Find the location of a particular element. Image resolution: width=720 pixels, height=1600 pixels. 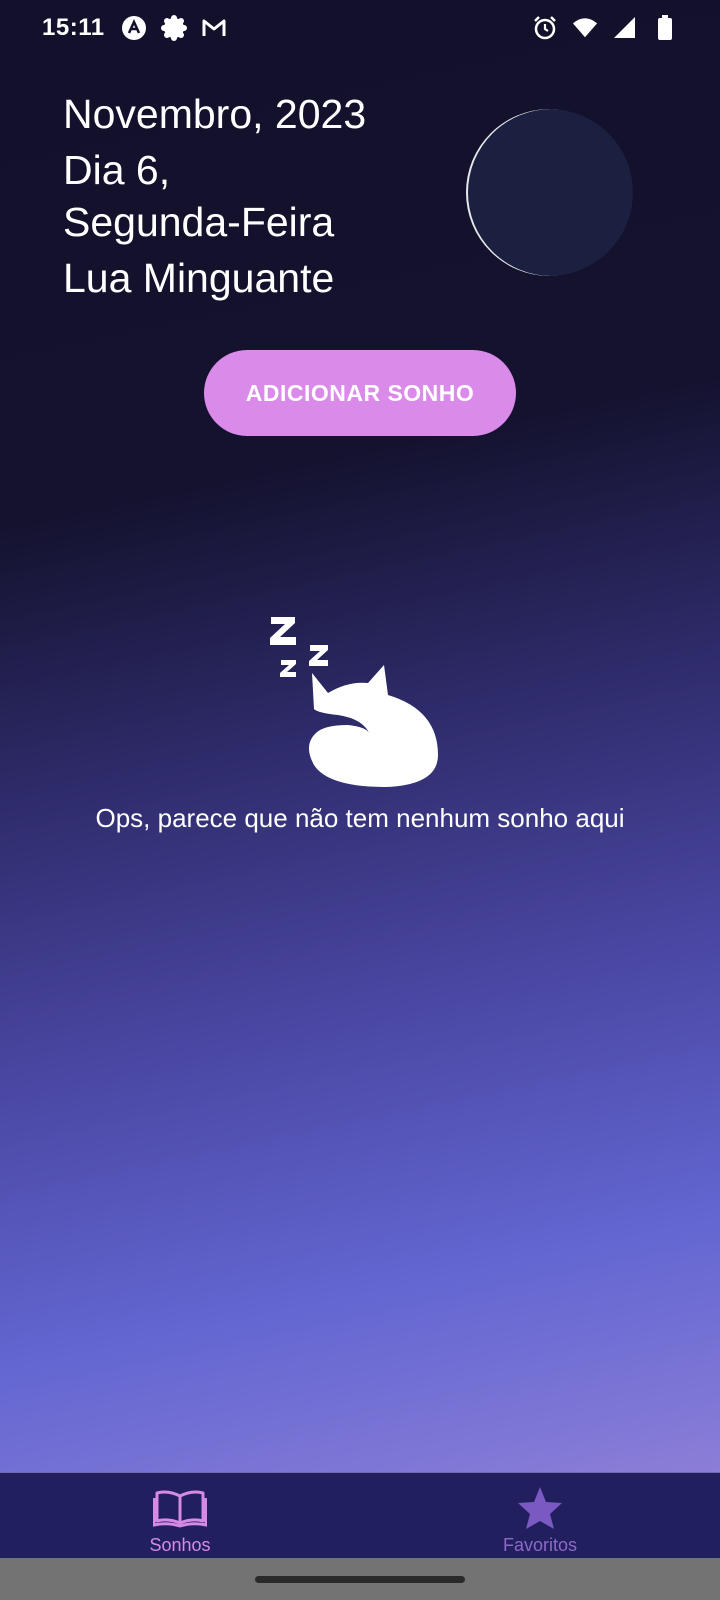

gmail-icon is located at coordinates (214, 28).